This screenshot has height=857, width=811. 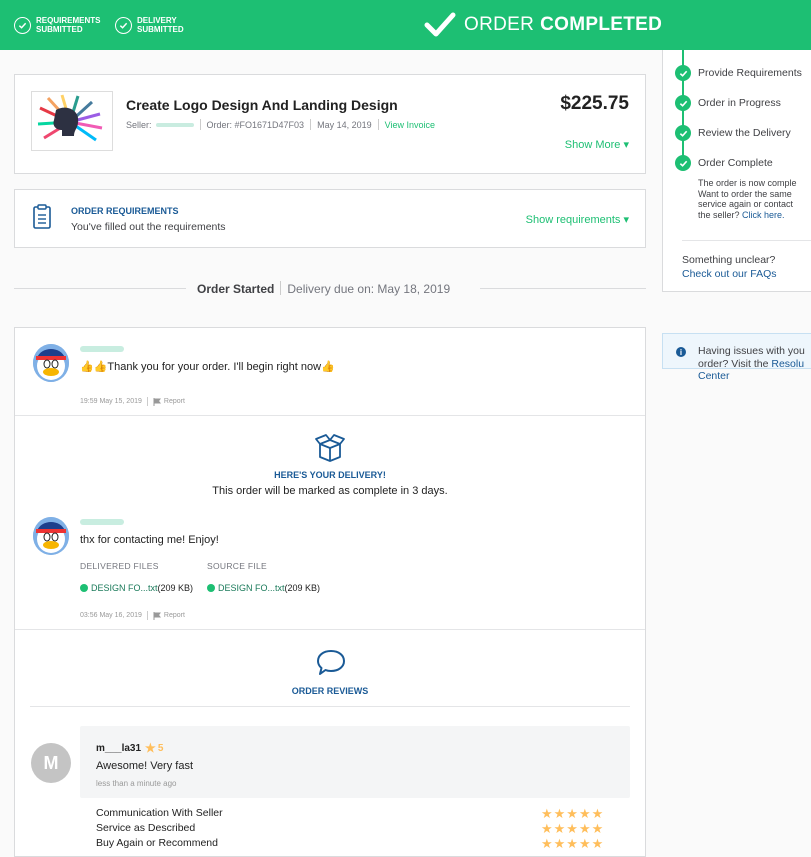 I want to click on info-icon: i, so click(x=681, y=352).